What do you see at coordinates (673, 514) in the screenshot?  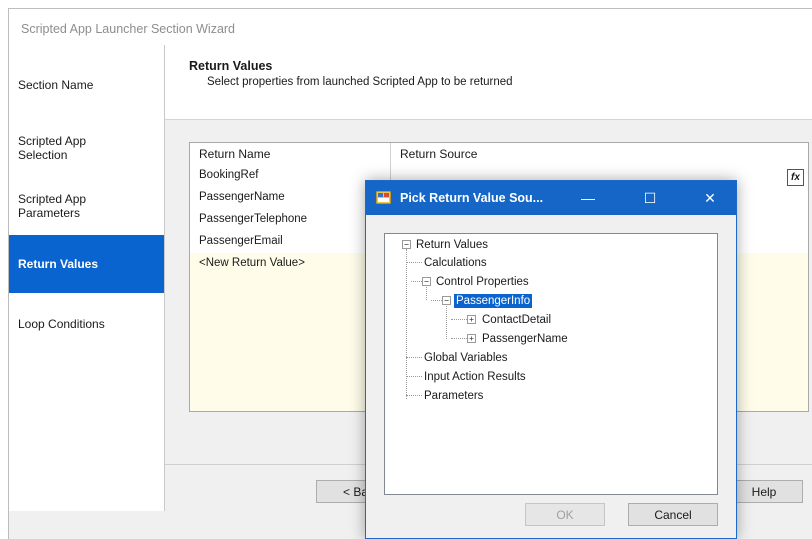 I see `cancel-button: Cancel` at bounding box center [673, 514].